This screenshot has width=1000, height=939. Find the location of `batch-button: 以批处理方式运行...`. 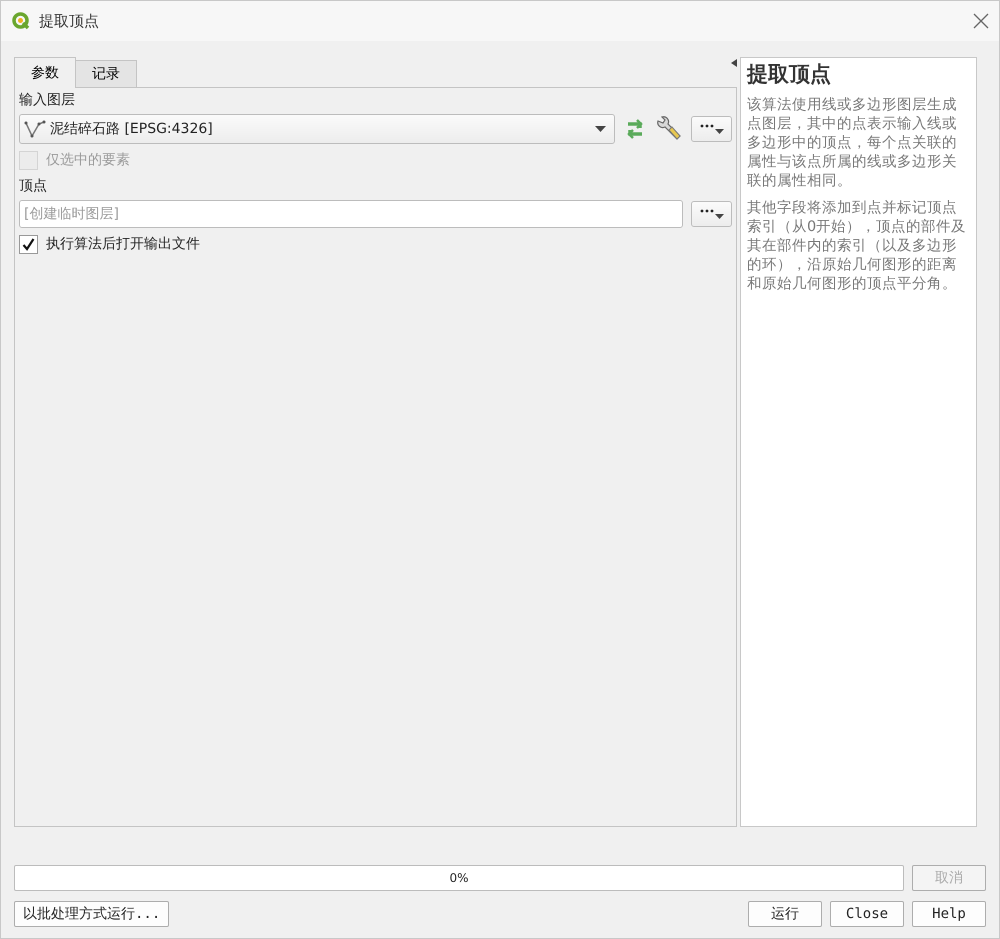

batch-button: 以批处理方式运行... is located at coordinates (92, 914).